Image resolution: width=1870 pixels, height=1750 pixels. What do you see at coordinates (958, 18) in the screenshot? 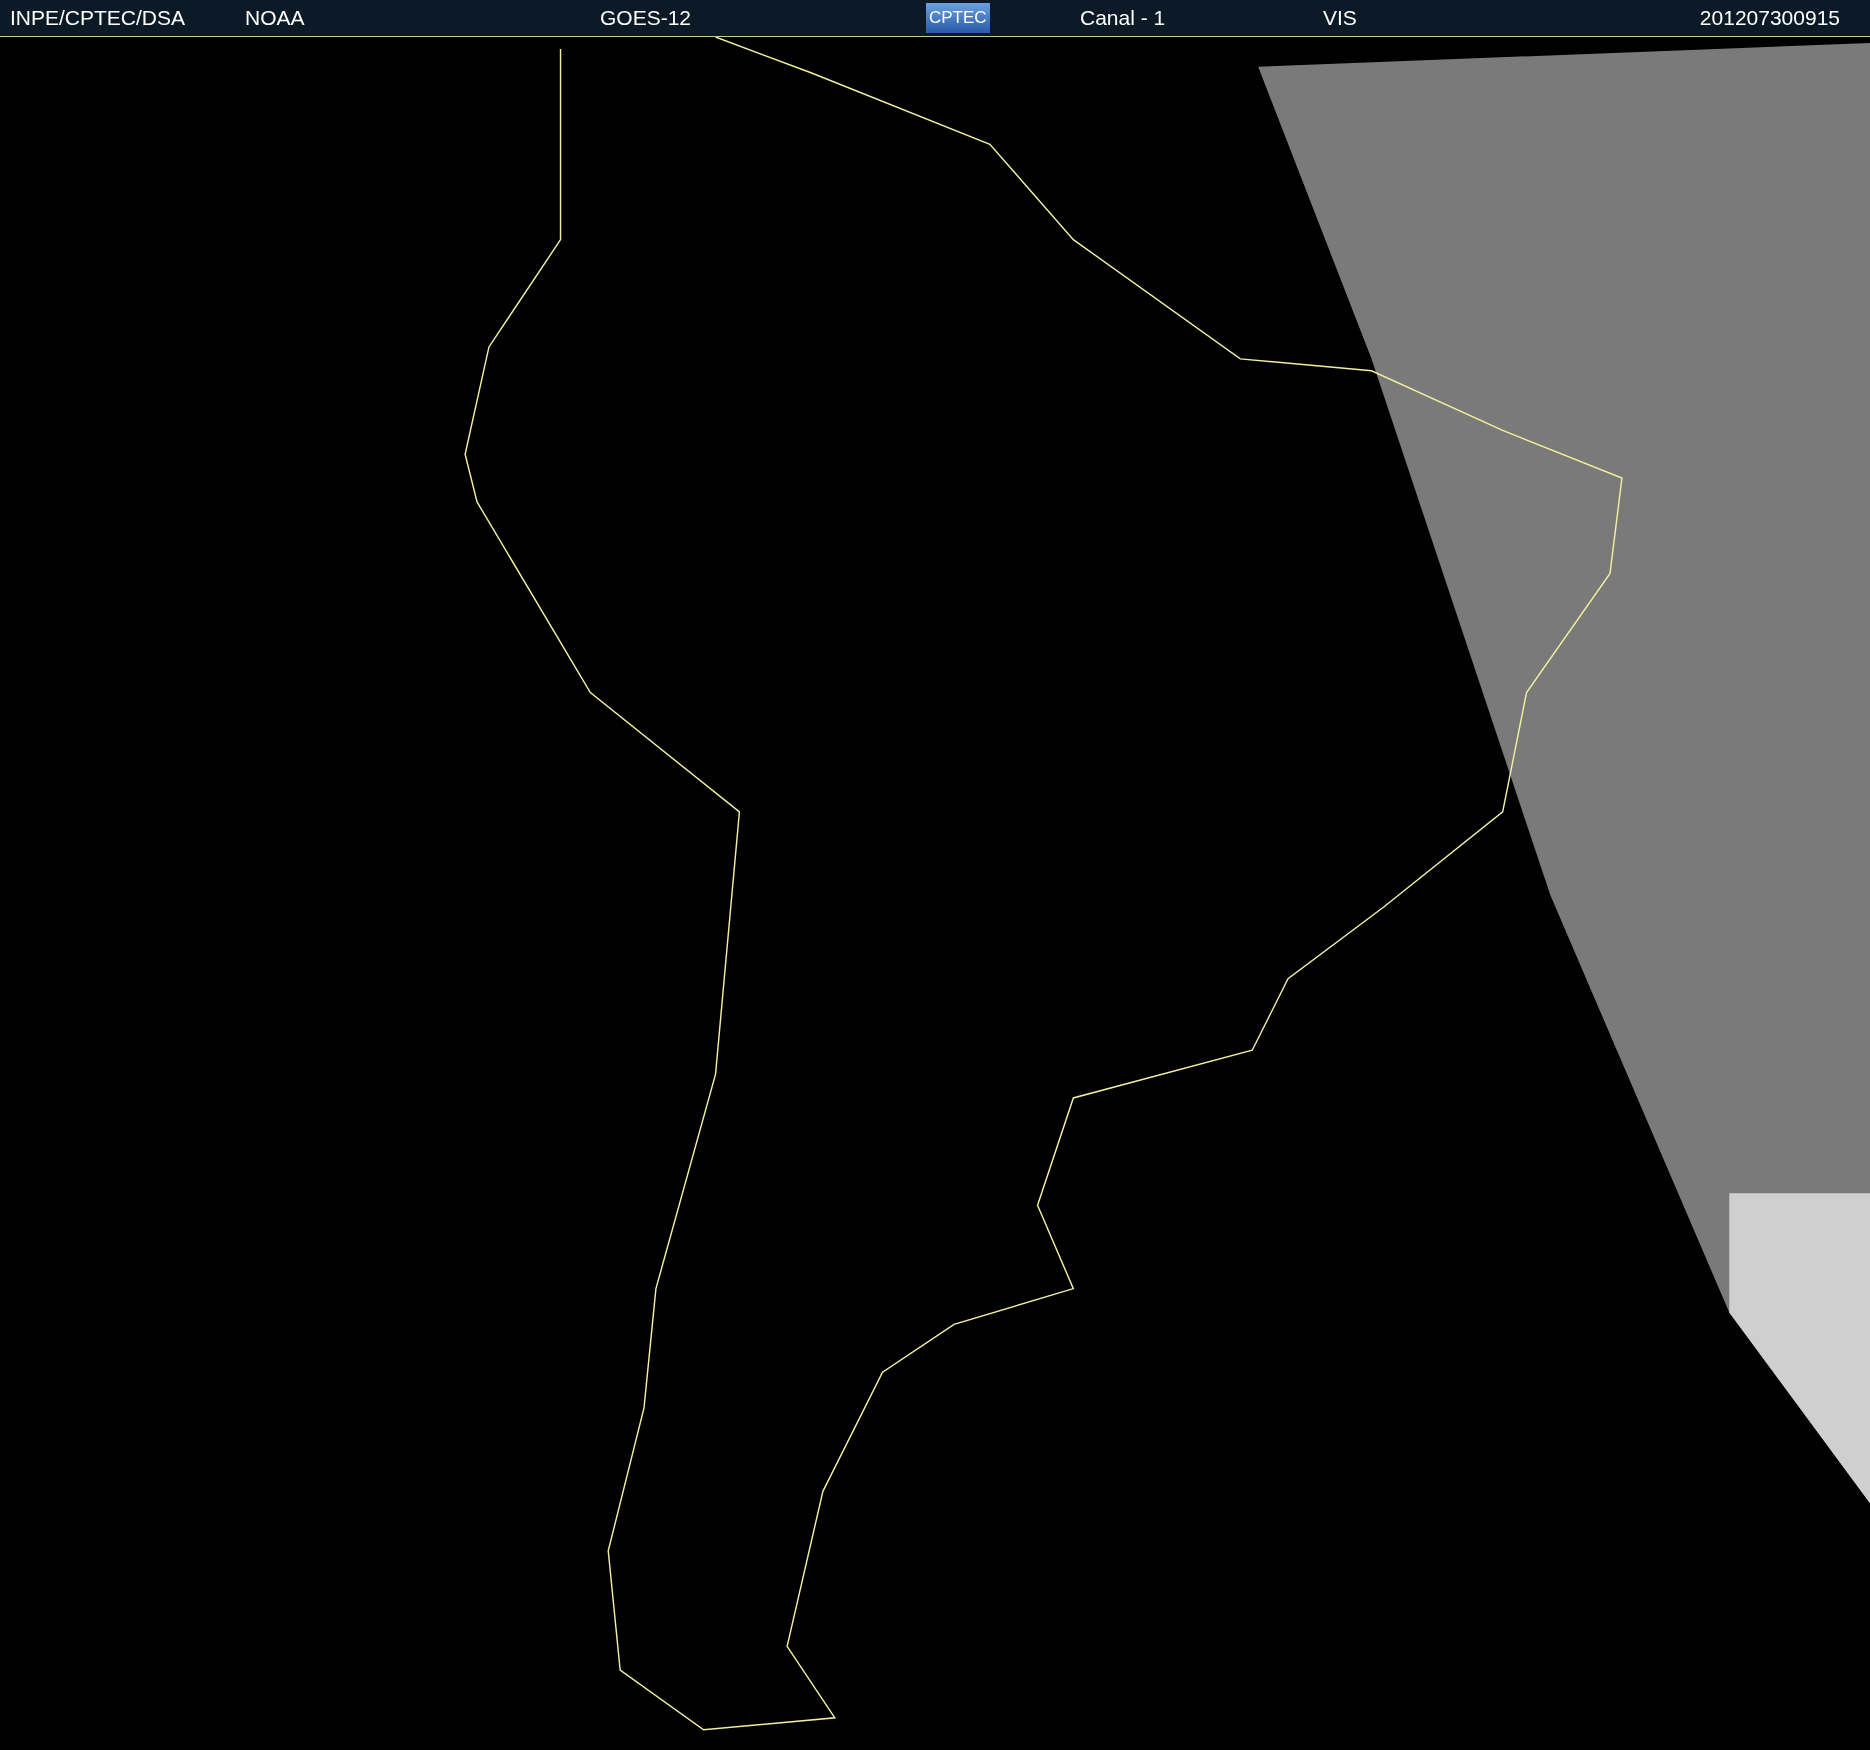
I see `logo: CPTEC` at bounding box center [958, 18].